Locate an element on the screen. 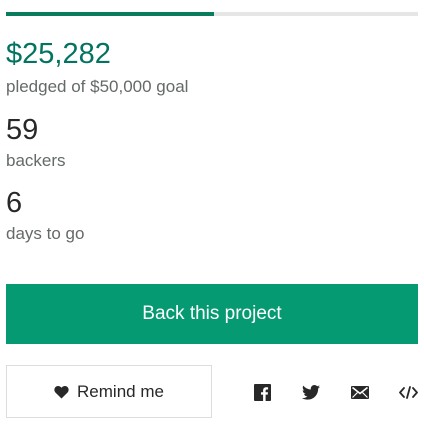 The height and width of the screenshot is (431, 424). embed-code-button is located at coordinates (408, 392).